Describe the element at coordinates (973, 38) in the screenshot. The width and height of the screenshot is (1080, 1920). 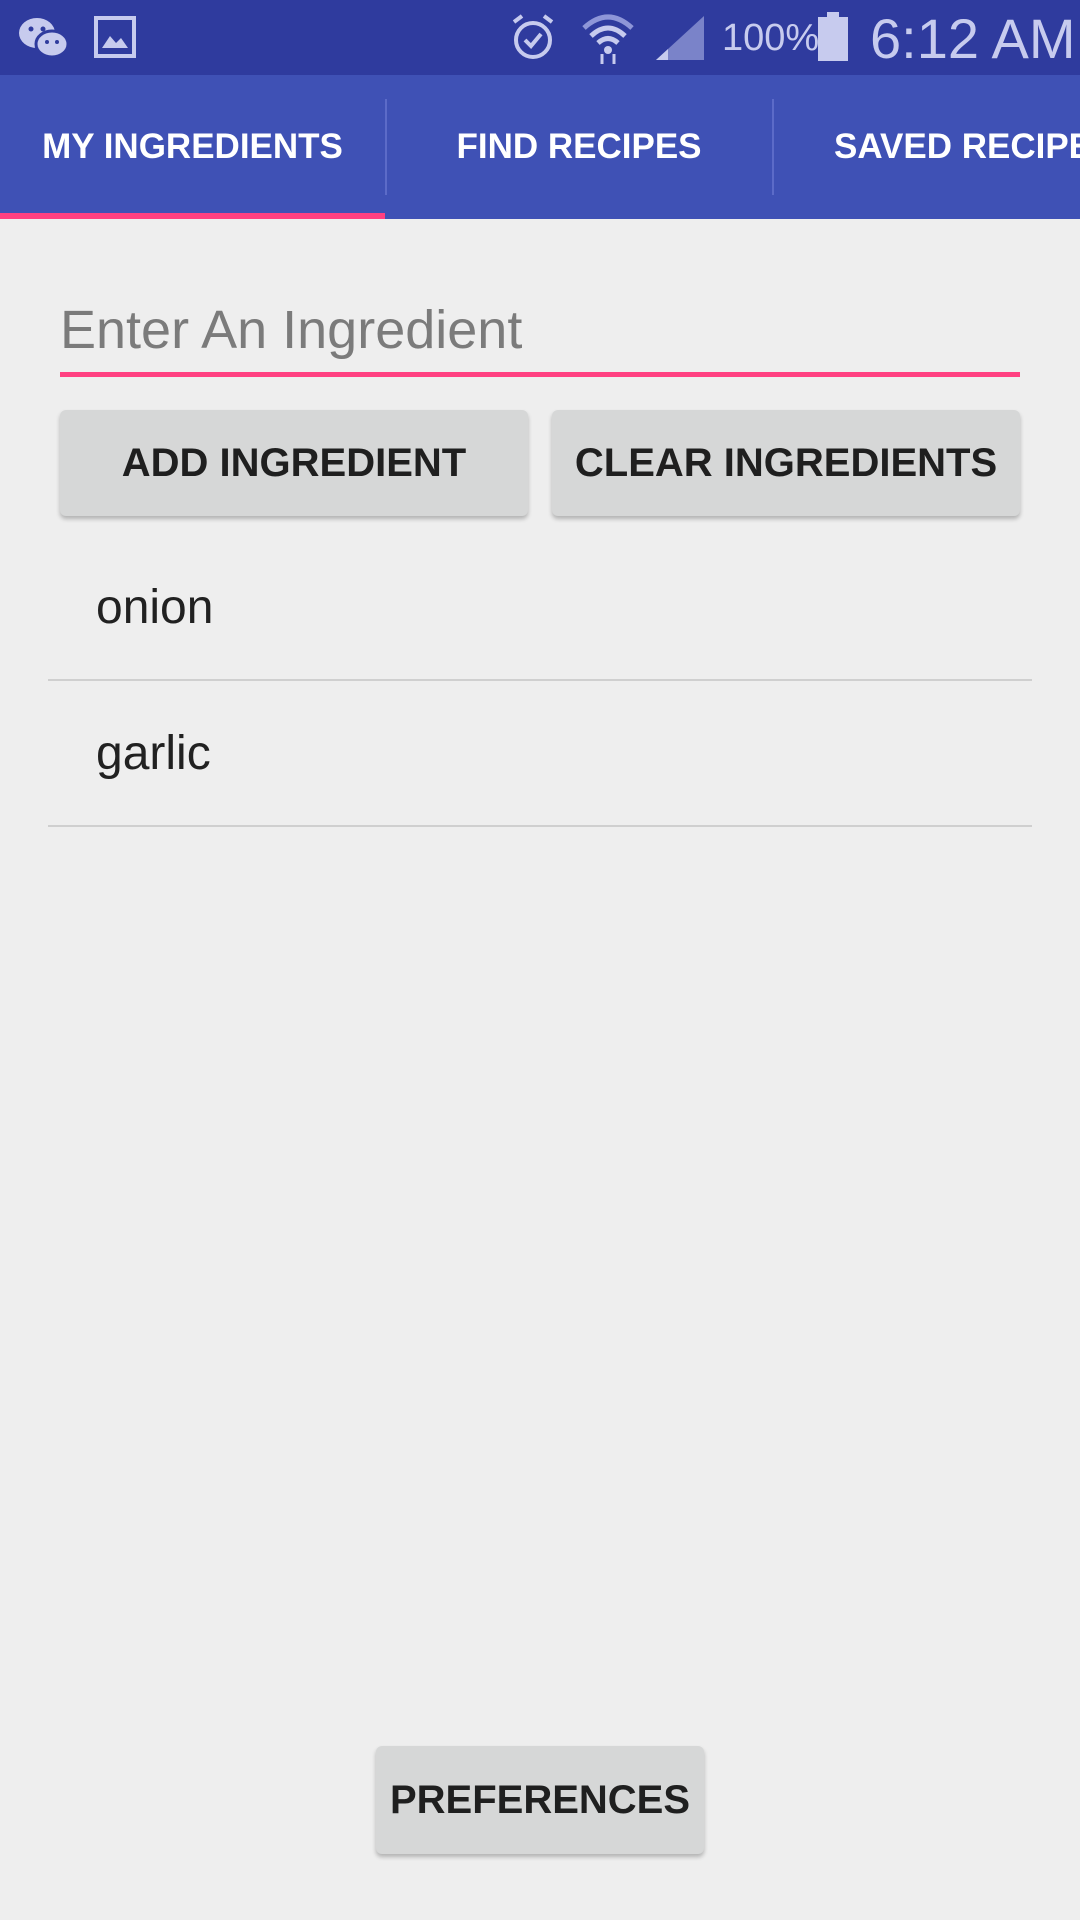
I see `status-time: 6:12 AM` at that location.